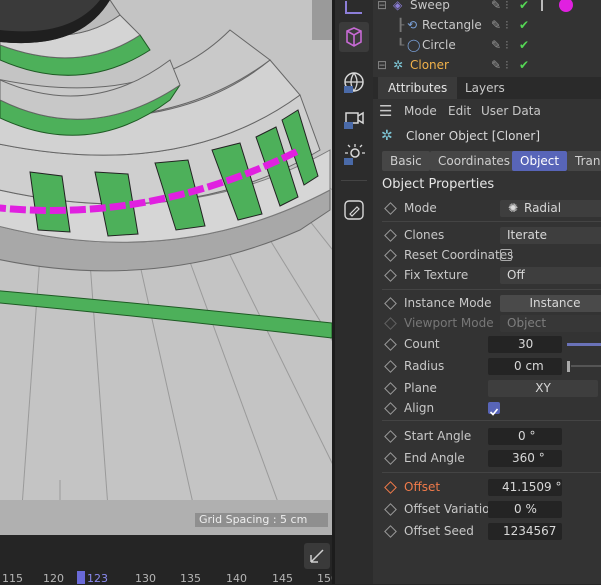 The width and height of the screenshot is (601, 585). Describe the element at coordinates (81, 577) in the screenshot. I see `current-frame-marker` at that location.